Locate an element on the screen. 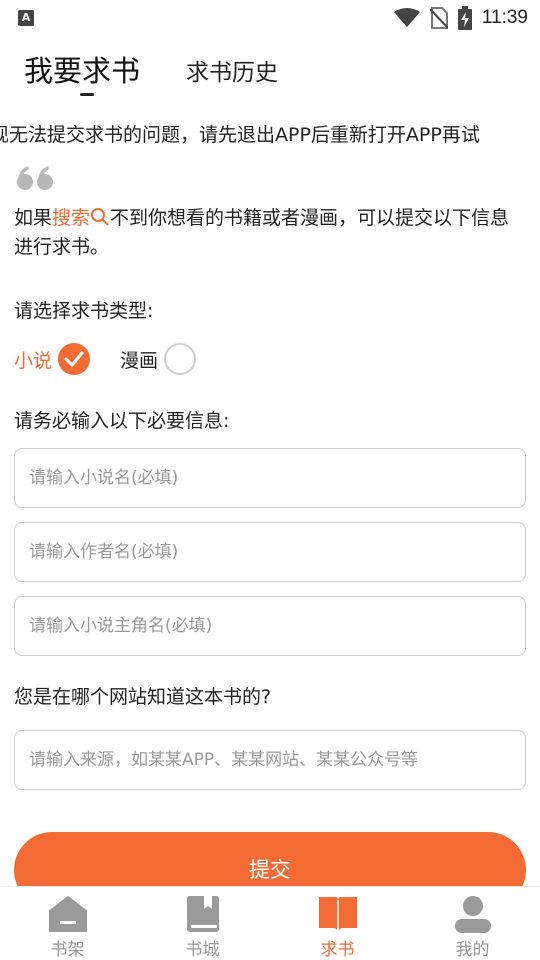  required-info-label: 请务必输入以下必要信息: is located at coordinates (122, 421).